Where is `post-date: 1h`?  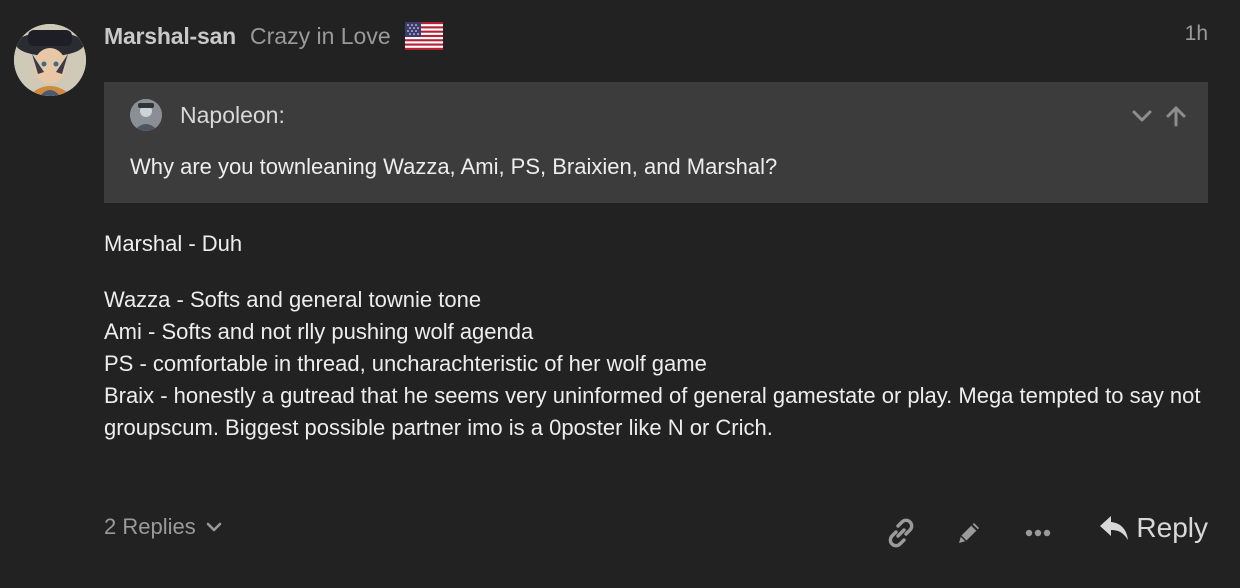 post-date: 1h is located at coordinates (1196, 34).